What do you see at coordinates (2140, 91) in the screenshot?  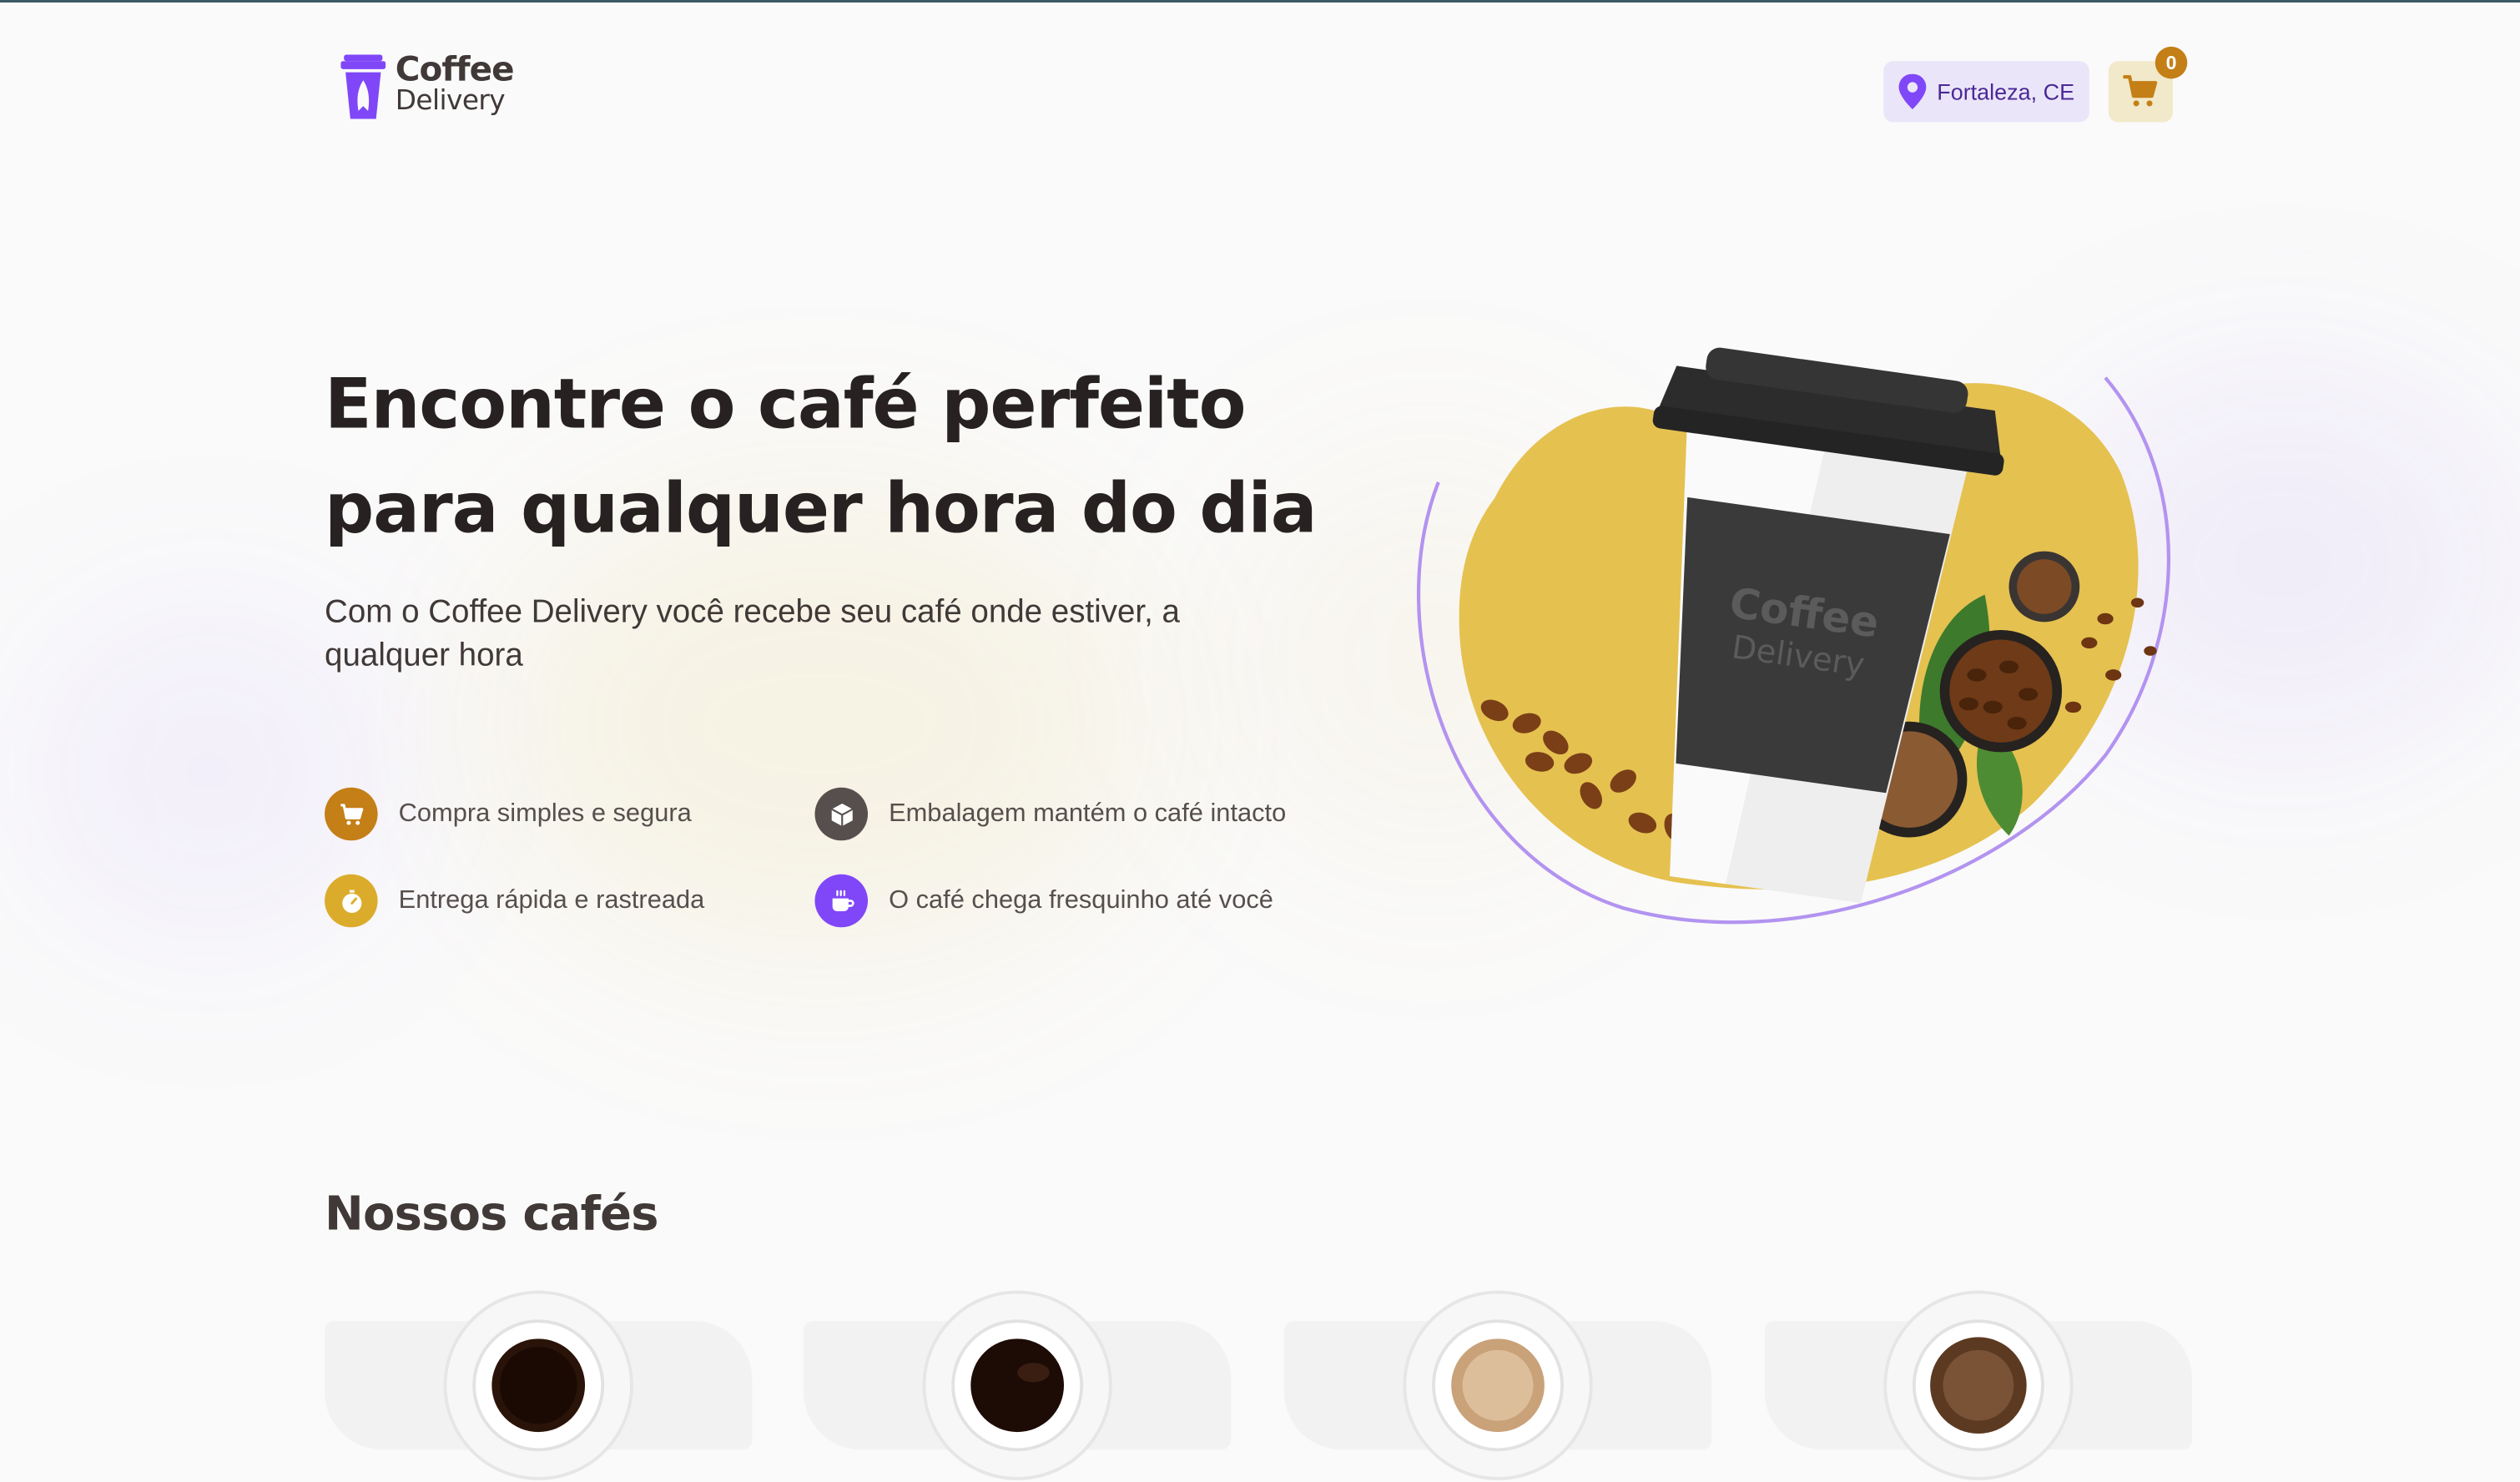 I see `shopping-cart-icon` at bounding box center [2140, 91].